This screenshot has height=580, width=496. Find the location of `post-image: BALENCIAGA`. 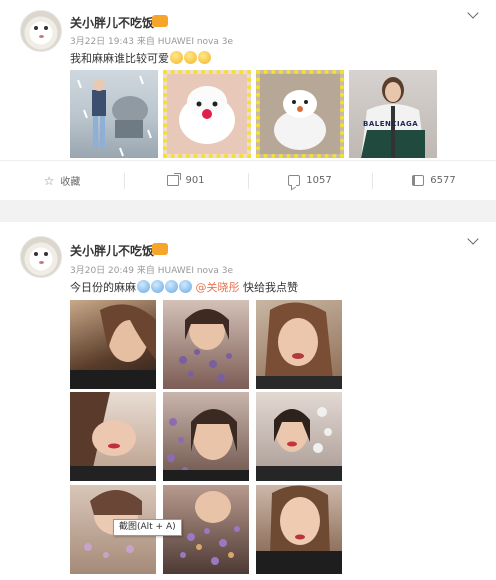

post-image: BALENCIAGA is located at coordinates (393, 114).